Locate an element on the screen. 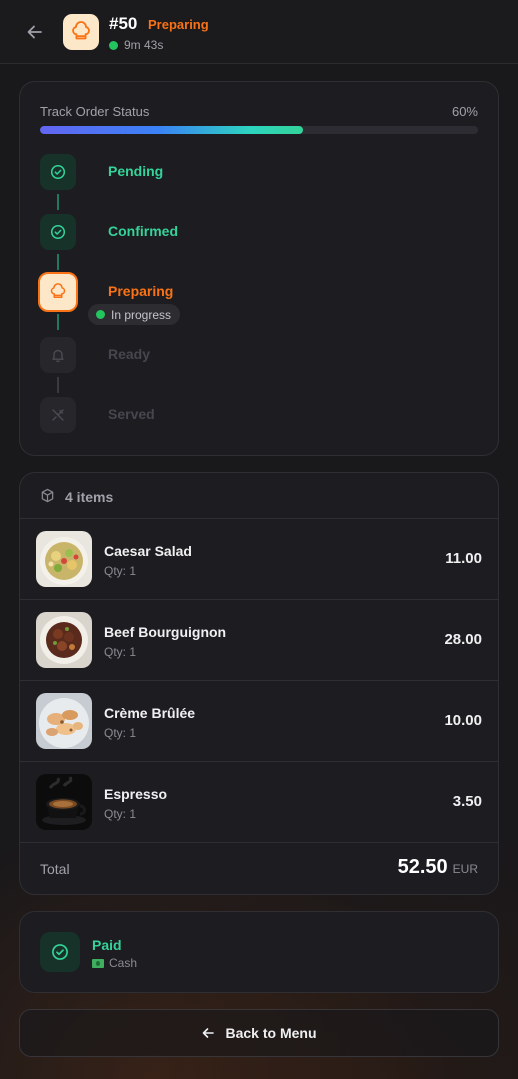 The image size is (518, 1079). total-currency: EUR is located at coordinates (465, 869).